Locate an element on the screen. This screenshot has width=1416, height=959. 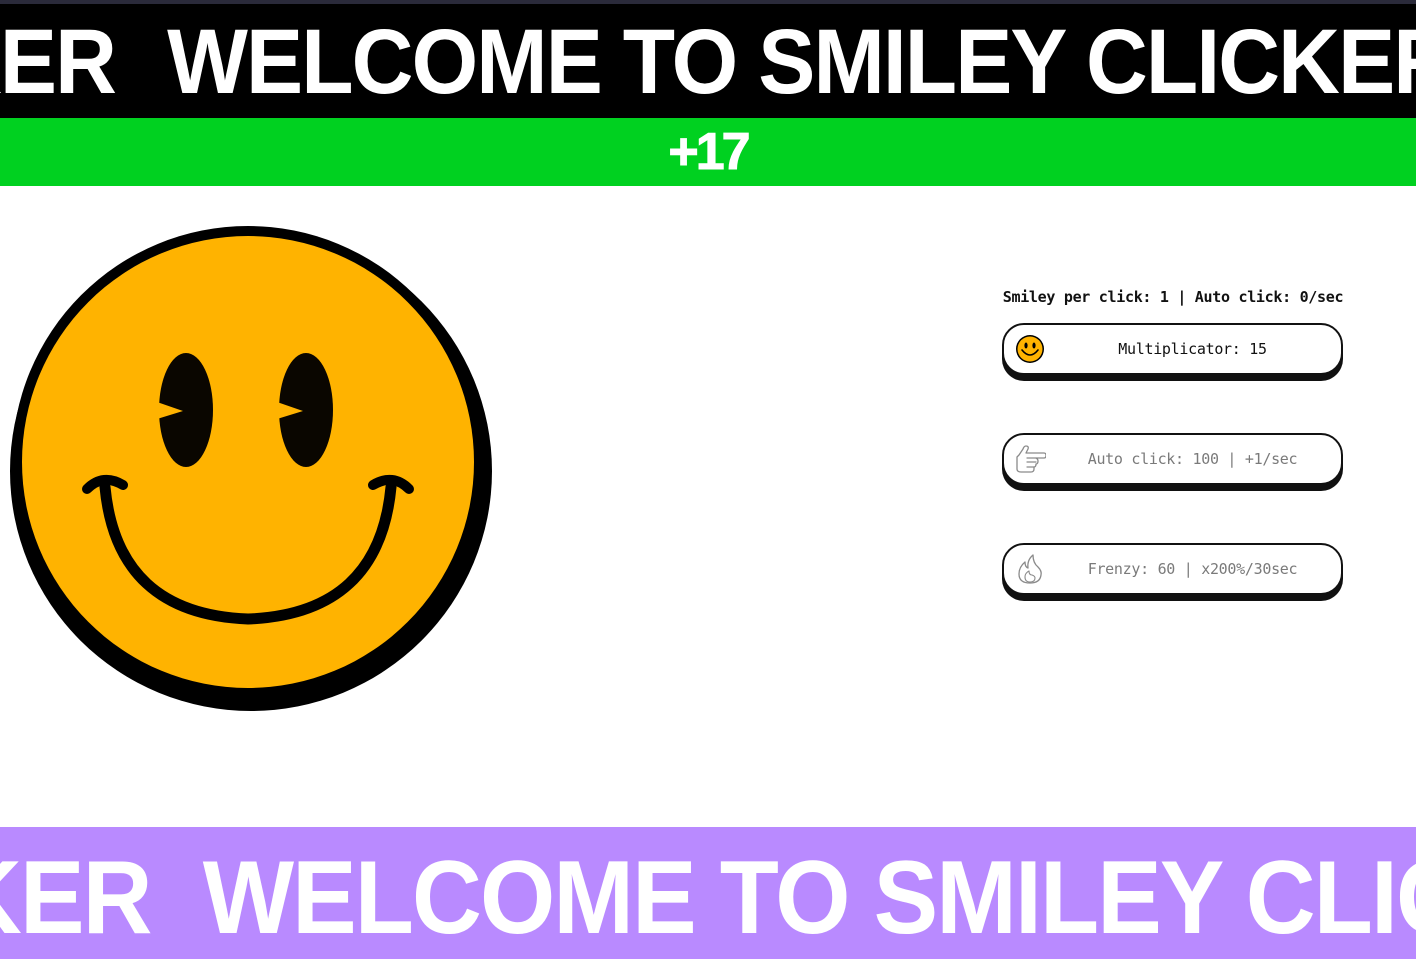
auto-click-upgrade-label: Auto click: 100 | +1/sec is located at coordinates (1192, 459).